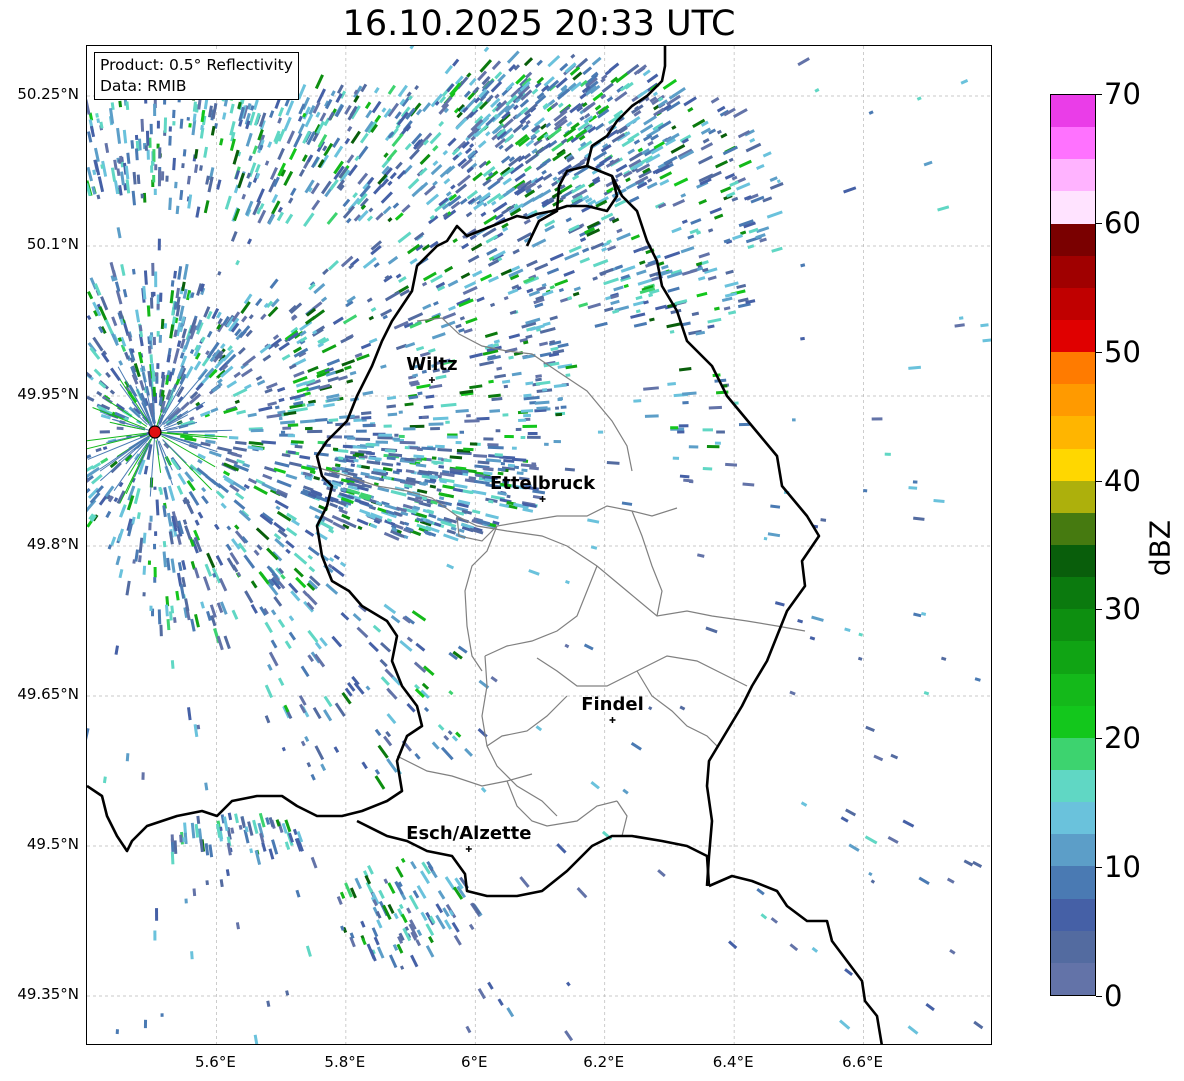 This screenshot has height=1081, width=1184. I want to click on radar-site-dot, so click(155, 432).